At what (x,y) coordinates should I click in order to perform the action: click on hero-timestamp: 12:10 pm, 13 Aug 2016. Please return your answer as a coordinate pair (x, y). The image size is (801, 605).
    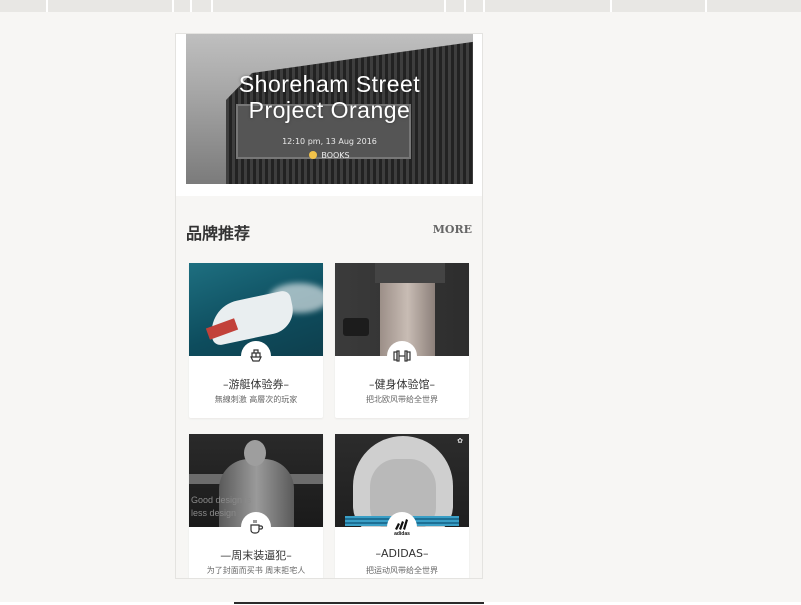
    Looking at the image, I should click on (329, 141).